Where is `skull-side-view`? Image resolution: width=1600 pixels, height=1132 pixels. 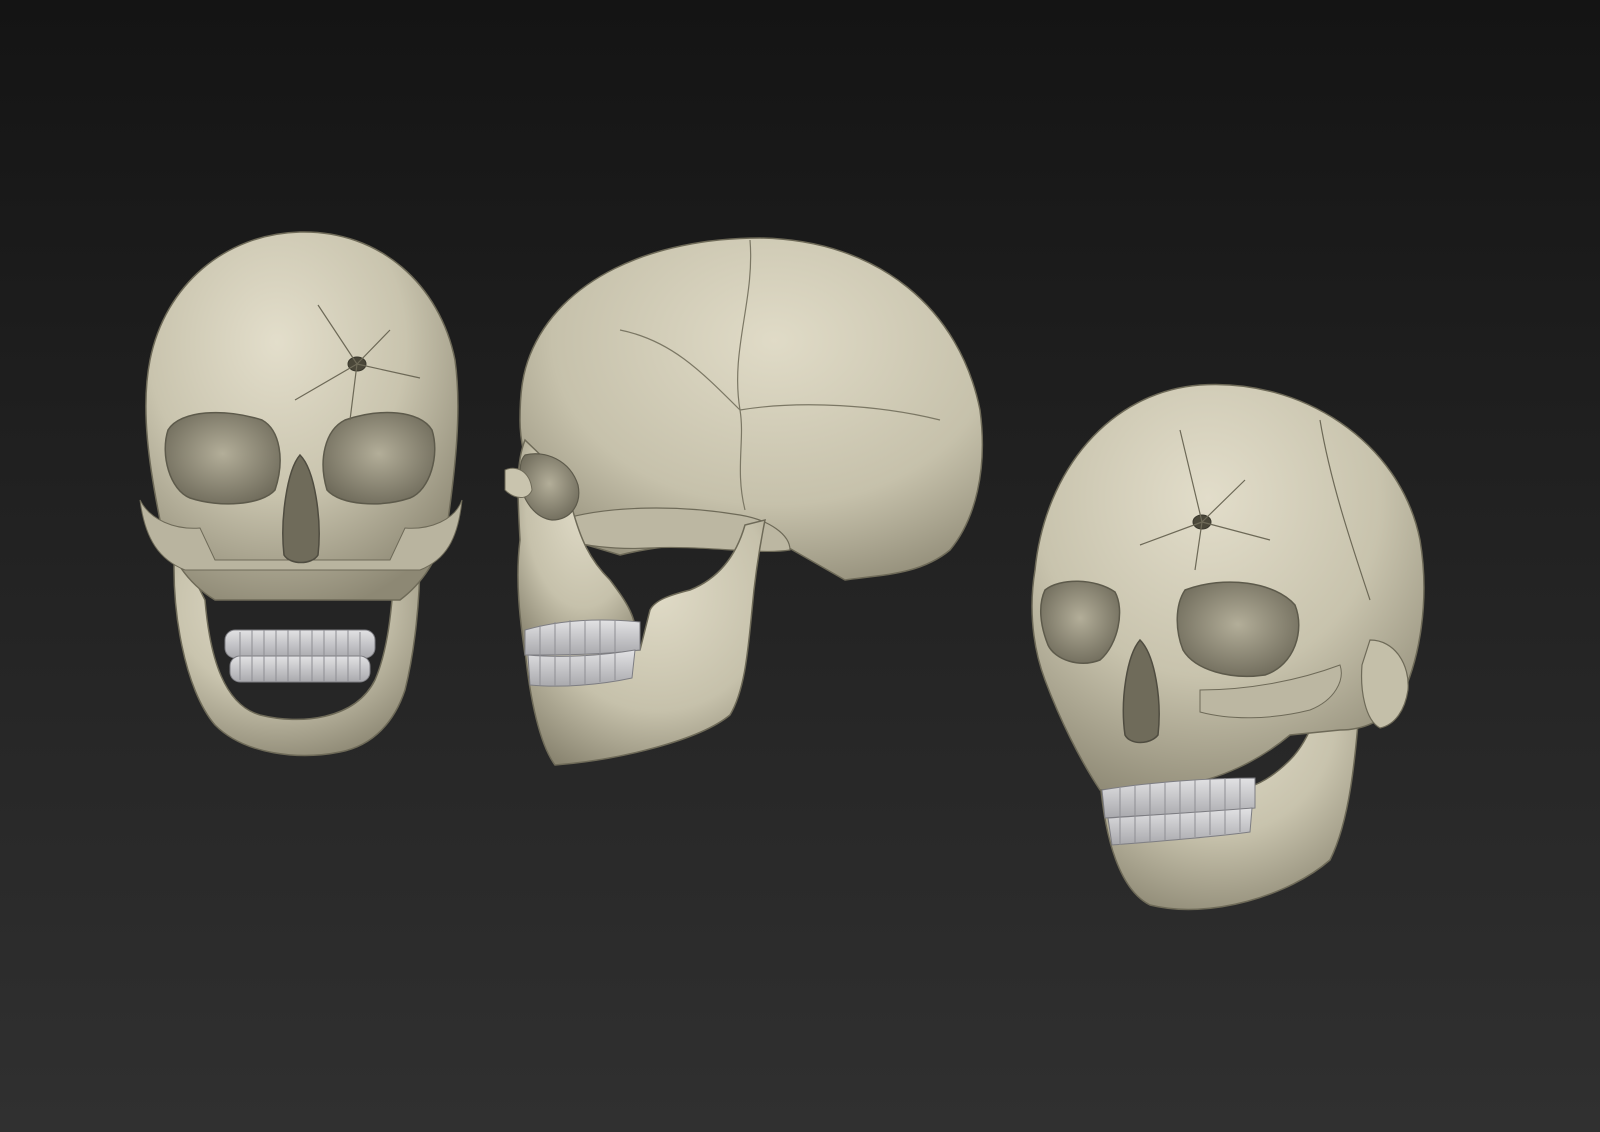 skull-side-view is located at coordinates (744, 501).